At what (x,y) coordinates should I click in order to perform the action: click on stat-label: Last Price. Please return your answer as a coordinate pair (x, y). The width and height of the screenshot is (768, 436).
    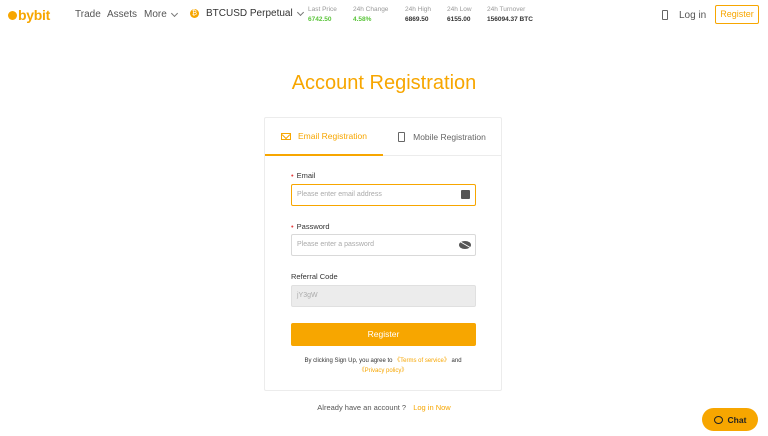
    Looking at the image, I should click on (322, 9).